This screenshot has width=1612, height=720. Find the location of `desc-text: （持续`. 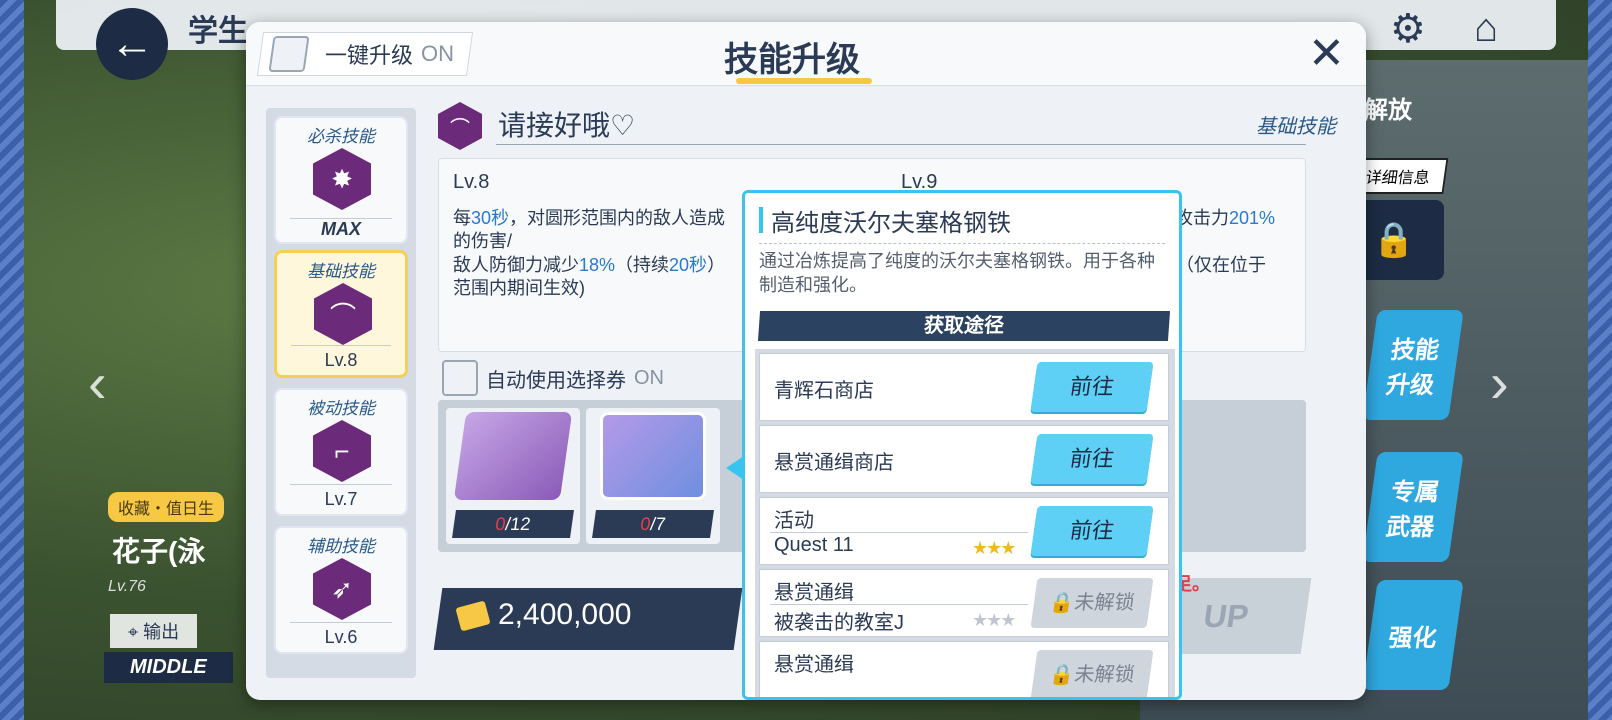

desc-text: （持续 is located at coordinates (642, 264).